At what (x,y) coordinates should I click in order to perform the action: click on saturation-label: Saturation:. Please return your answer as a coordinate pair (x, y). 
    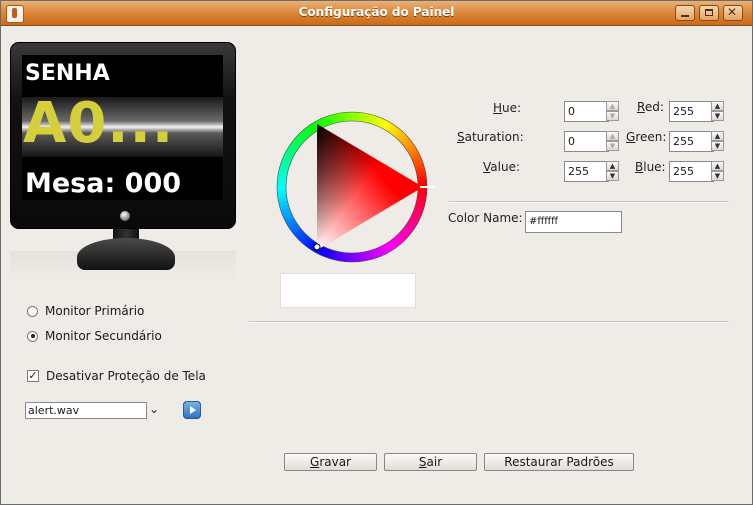
    Looking at the image, I should click on (490, 137).